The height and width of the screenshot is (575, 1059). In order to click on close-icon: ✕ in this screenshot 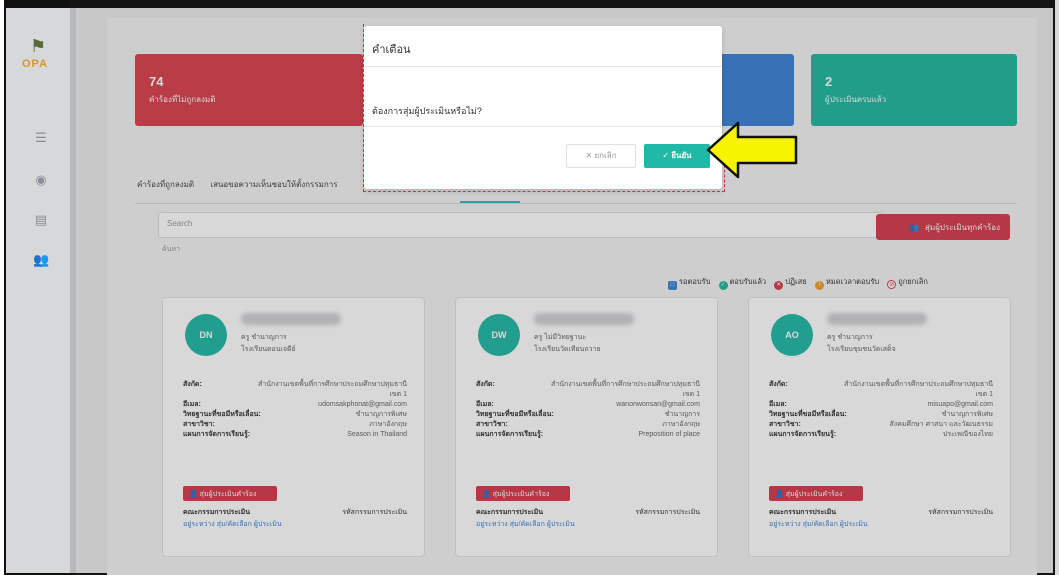, I will do `click(589, 155)`.